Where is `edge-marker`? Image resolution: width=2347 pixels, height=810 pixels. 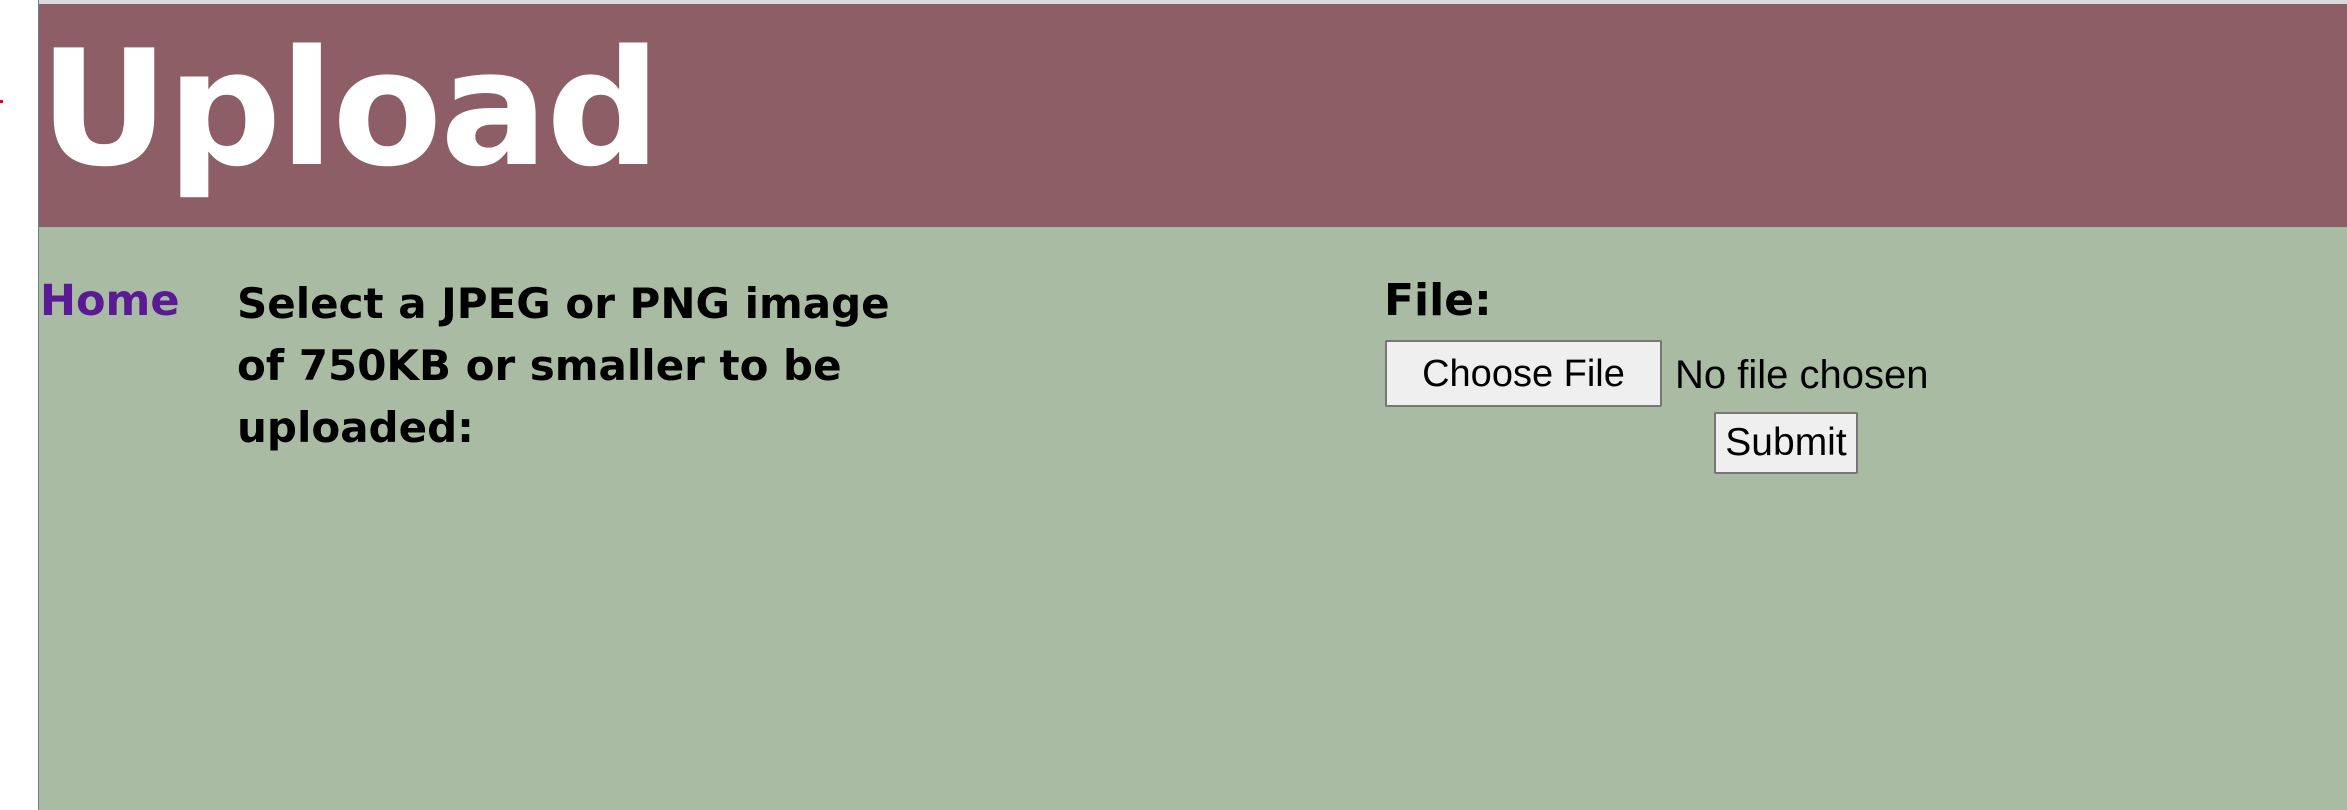 edge-marker is located at coordinates (1, 101).